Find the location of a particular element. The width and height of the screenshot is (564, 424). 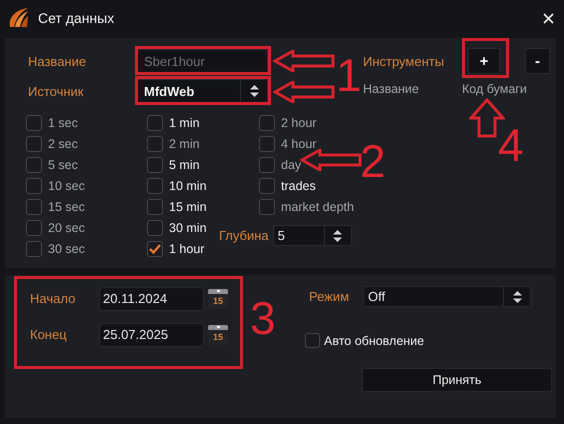

checkbox-label: 10 min is located at coordinates (188, 185).